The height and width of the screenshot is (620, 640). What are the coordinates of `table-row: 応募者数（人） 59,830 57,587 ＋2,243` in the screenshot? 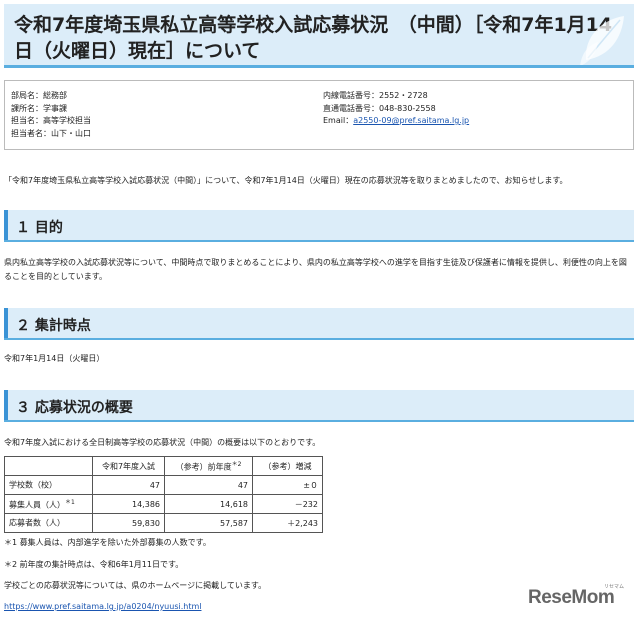 It's located at (163, 523).